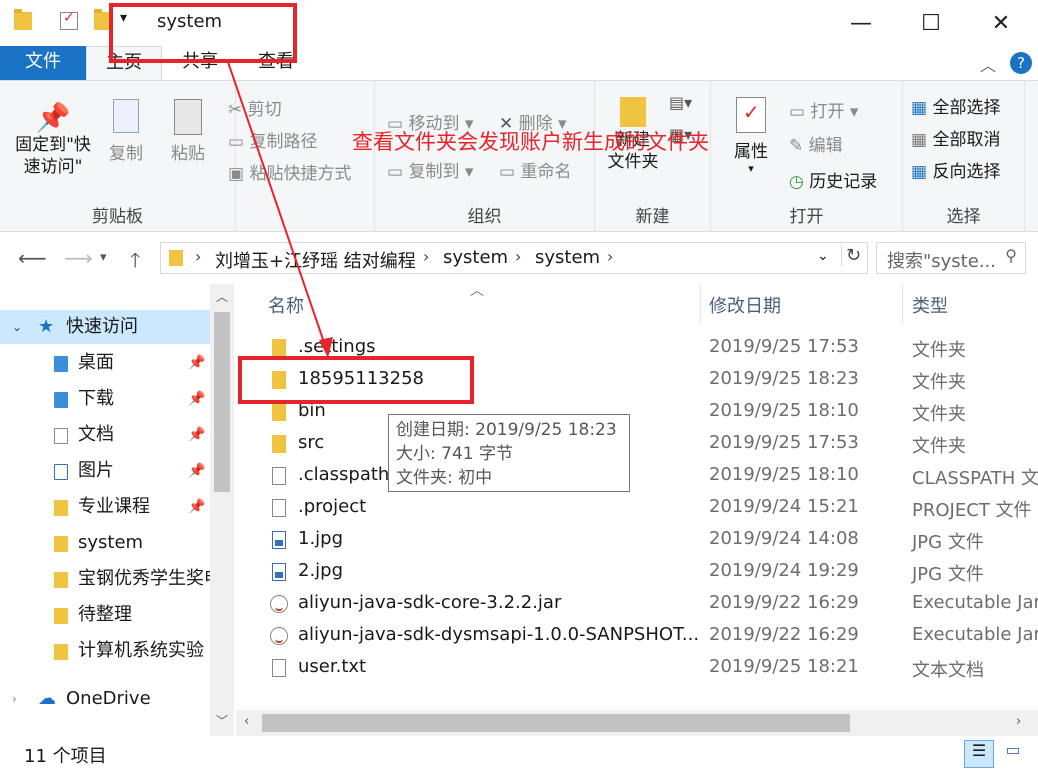  What do you see at coordinates (61, 472) in the screenshot?
I see `pictures-icon` at bounding box center [61, 472].